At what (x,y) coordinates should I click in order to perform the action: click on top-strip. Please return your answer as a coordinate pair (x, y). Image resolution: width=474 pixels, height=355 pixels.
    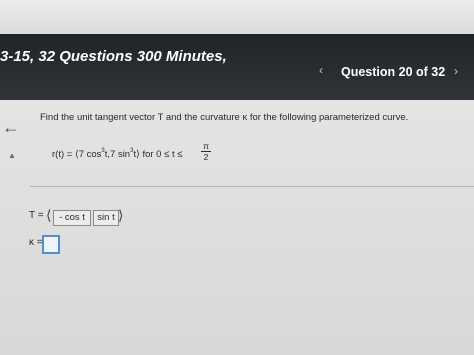
    Looking at the image, I should click on (237, 17).